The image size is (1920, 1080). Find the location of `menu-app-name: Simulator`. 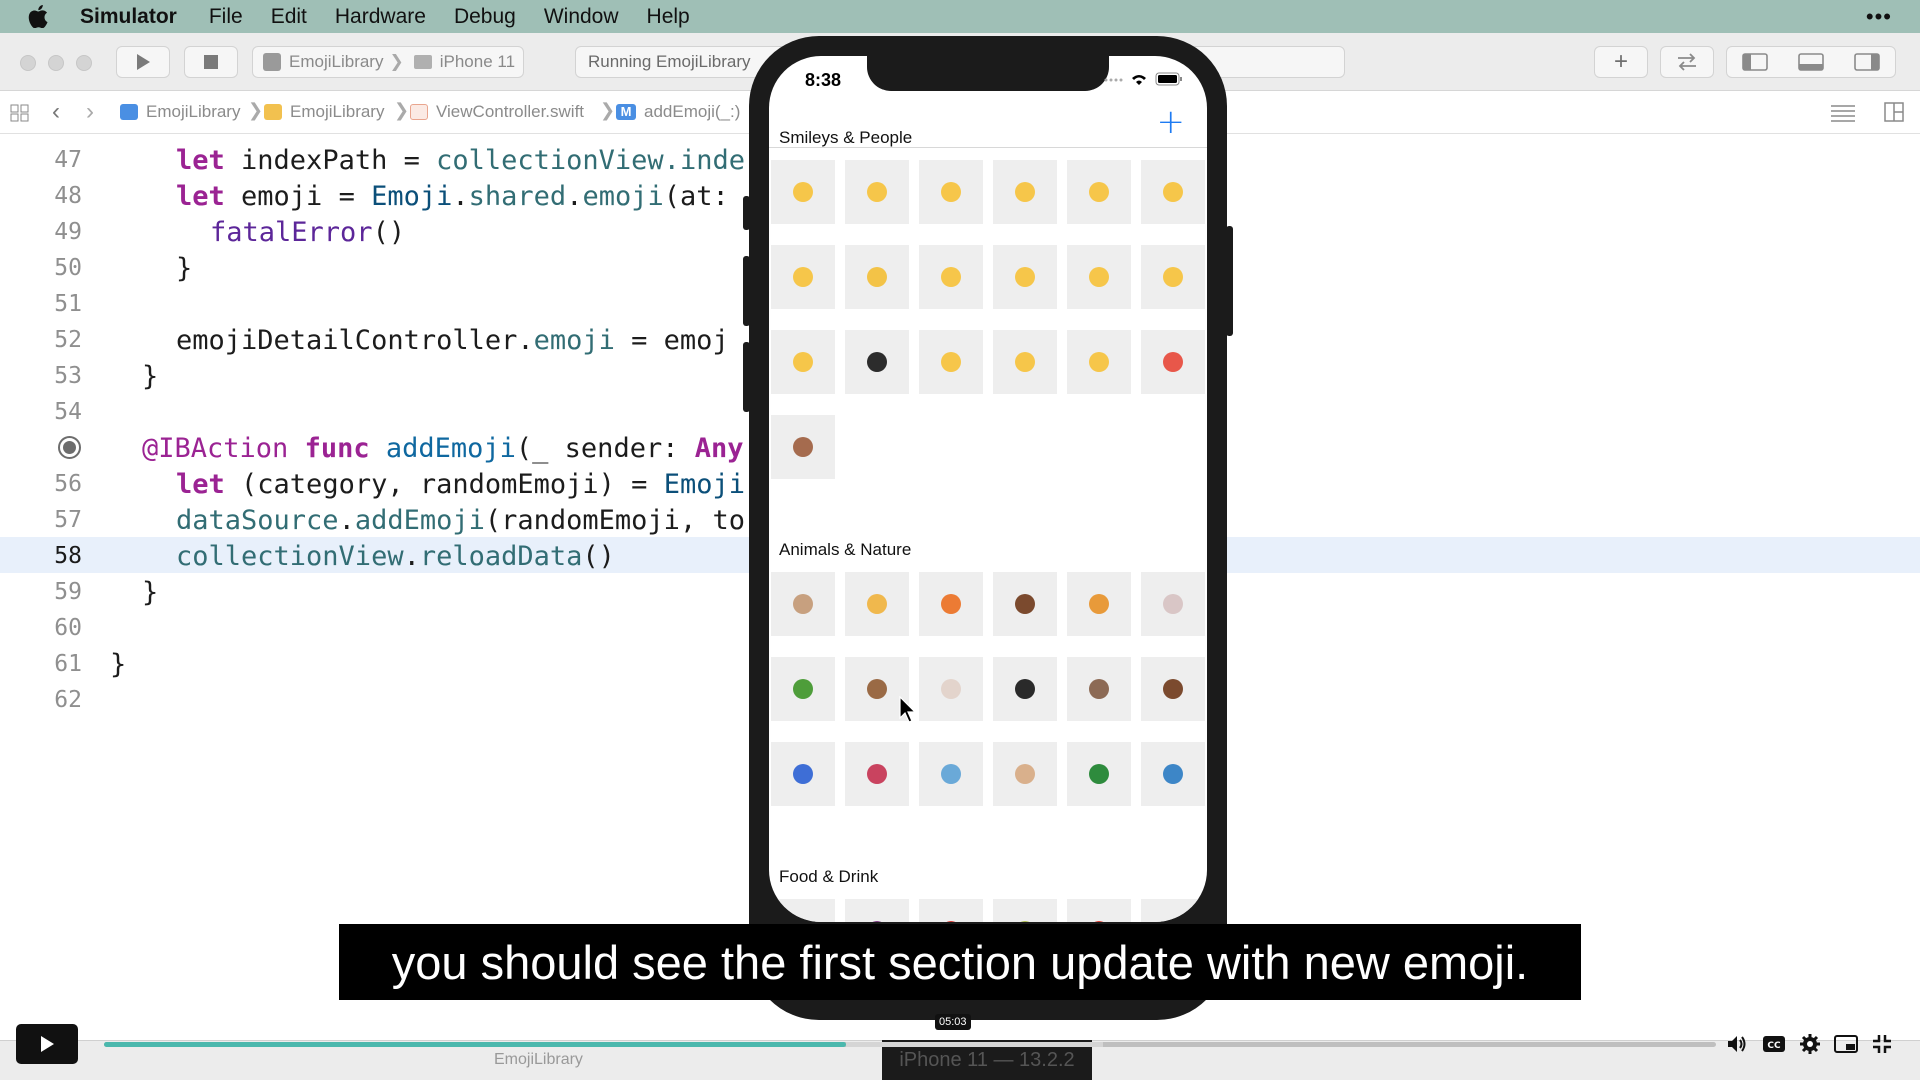

menu-app-name: Simulator is located at coordinates (128, 17).